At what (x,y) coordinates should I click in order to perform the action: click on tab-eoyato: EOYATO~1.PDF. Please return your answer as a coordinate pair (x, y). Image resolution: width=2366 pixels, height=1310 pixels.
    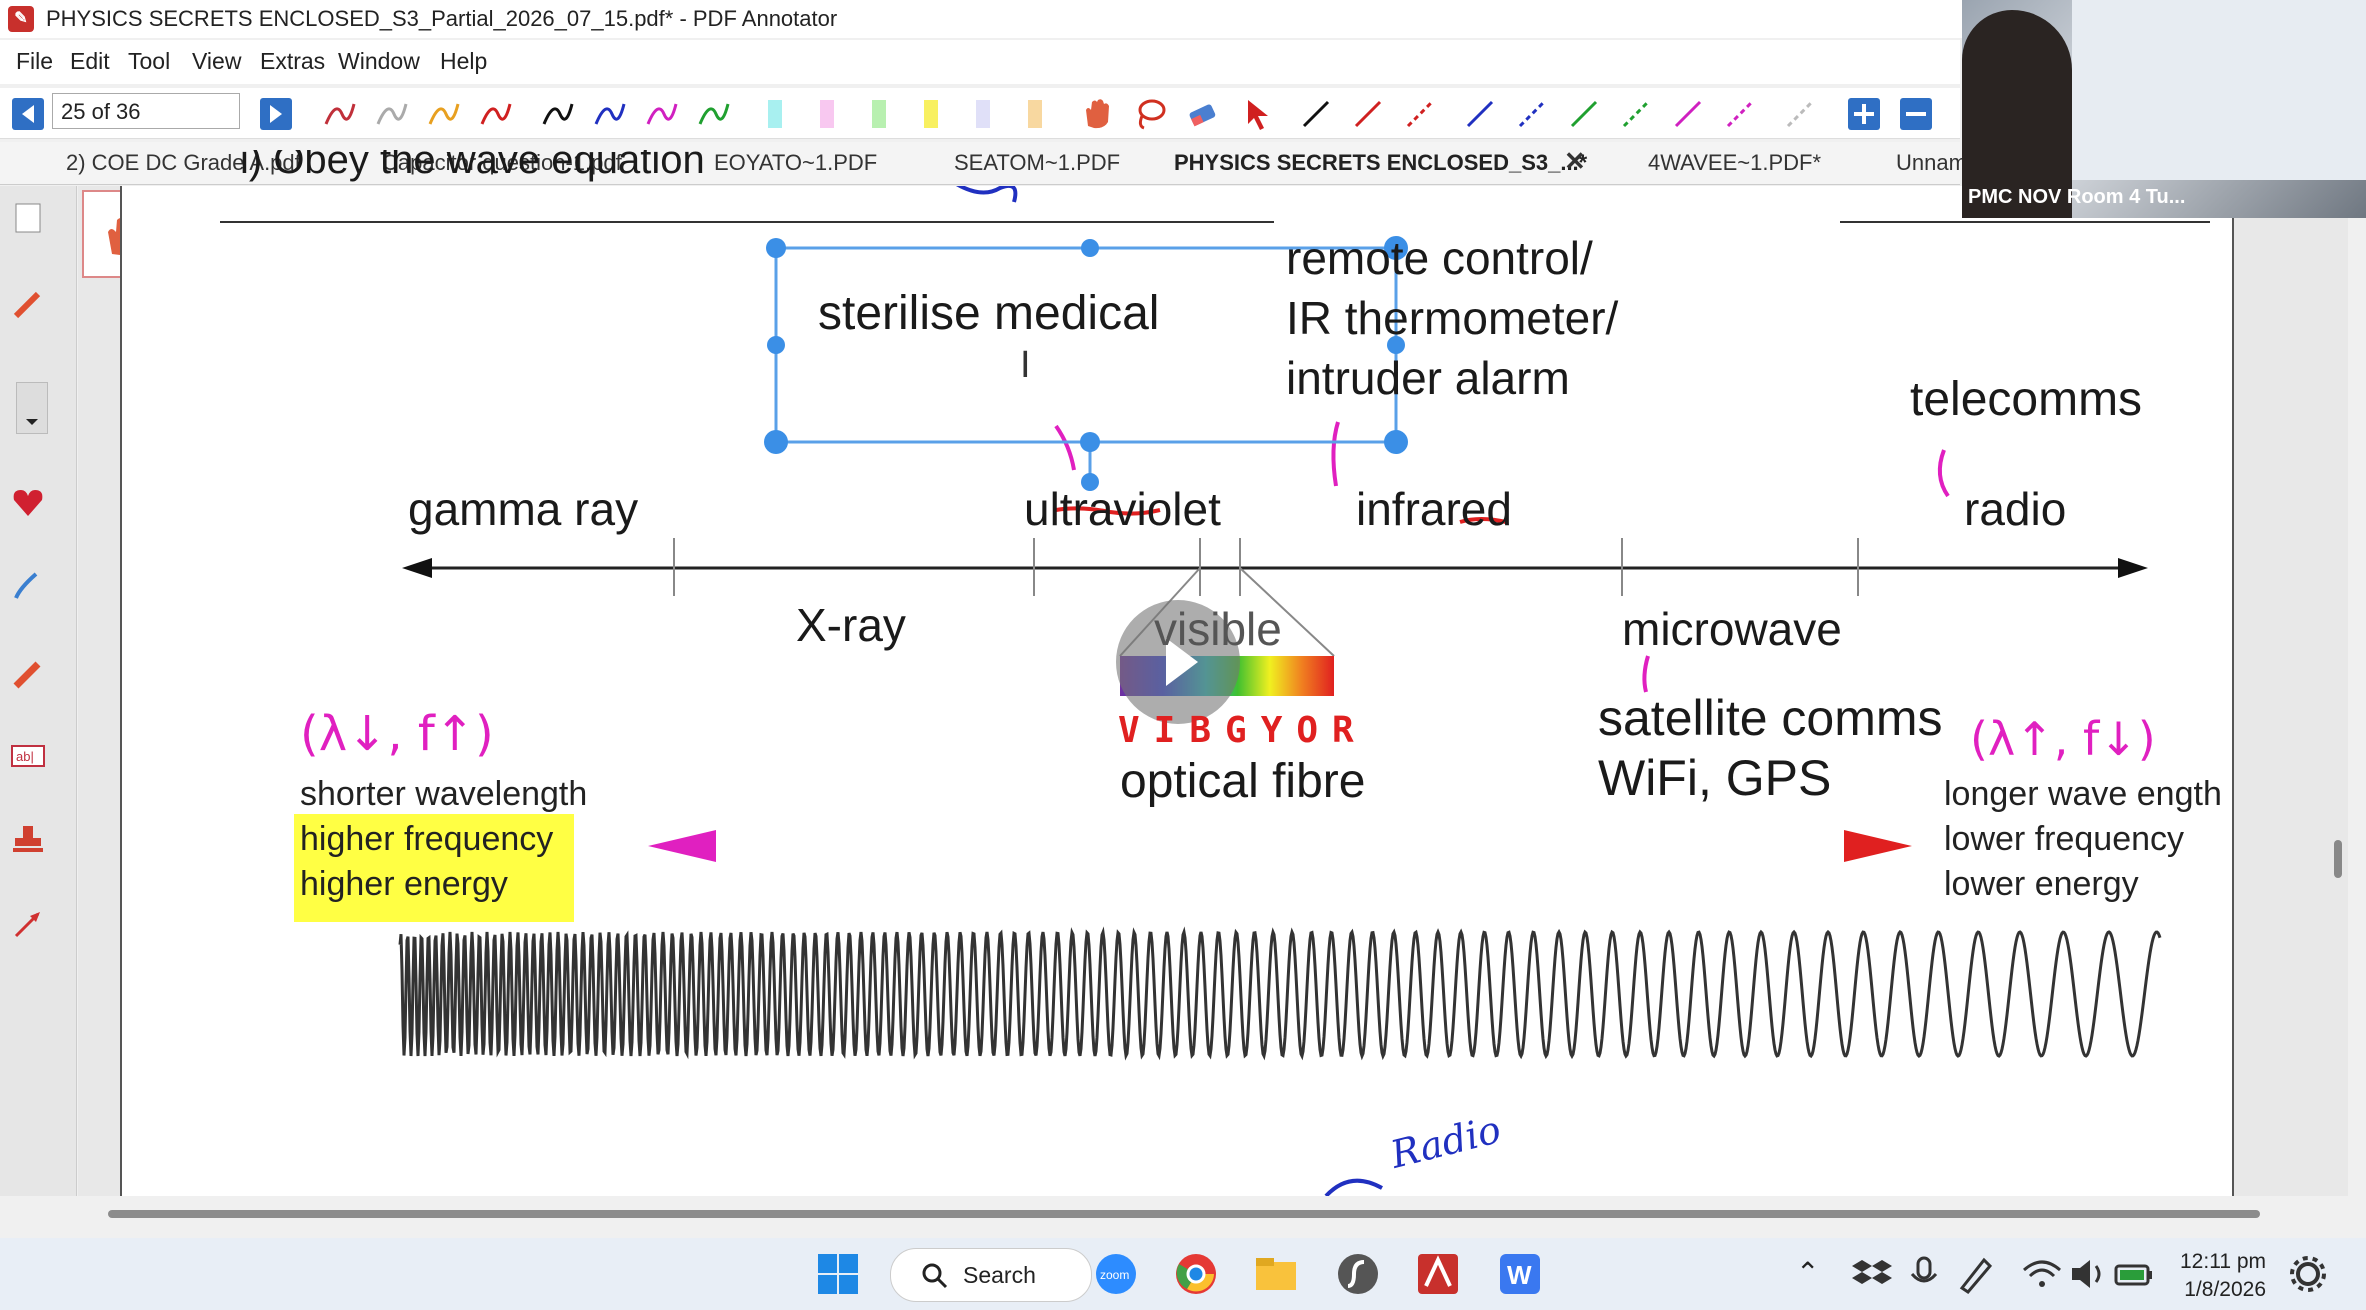
    Looking at the image, I should click on (795, 163).